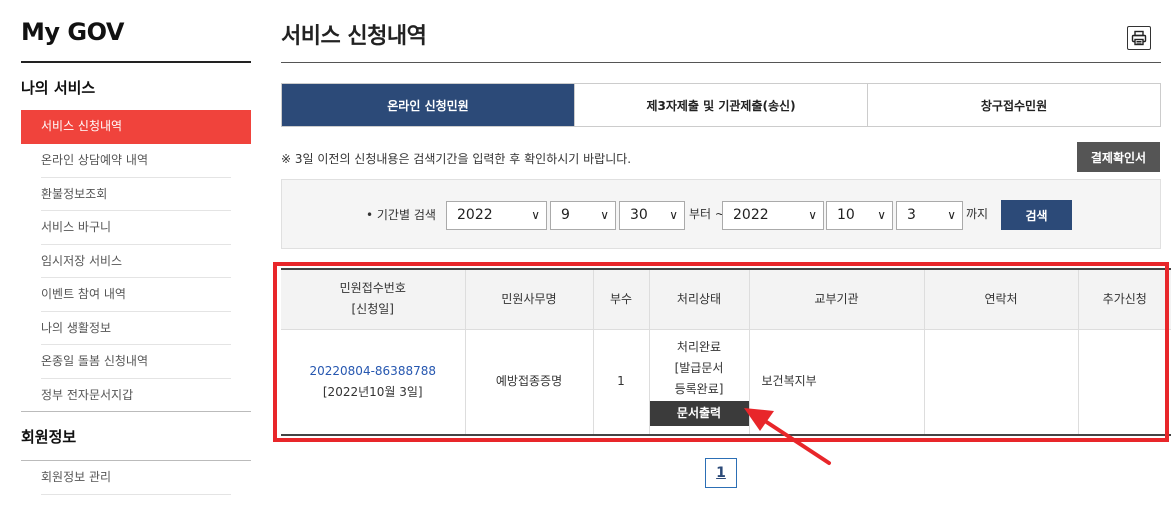 The height and width of the screenshot is (505, 1176). What do you see at coordinates (475, 215) in the screenshot?
I see `from-year-value: 2022` at bounding box center [475, 215].